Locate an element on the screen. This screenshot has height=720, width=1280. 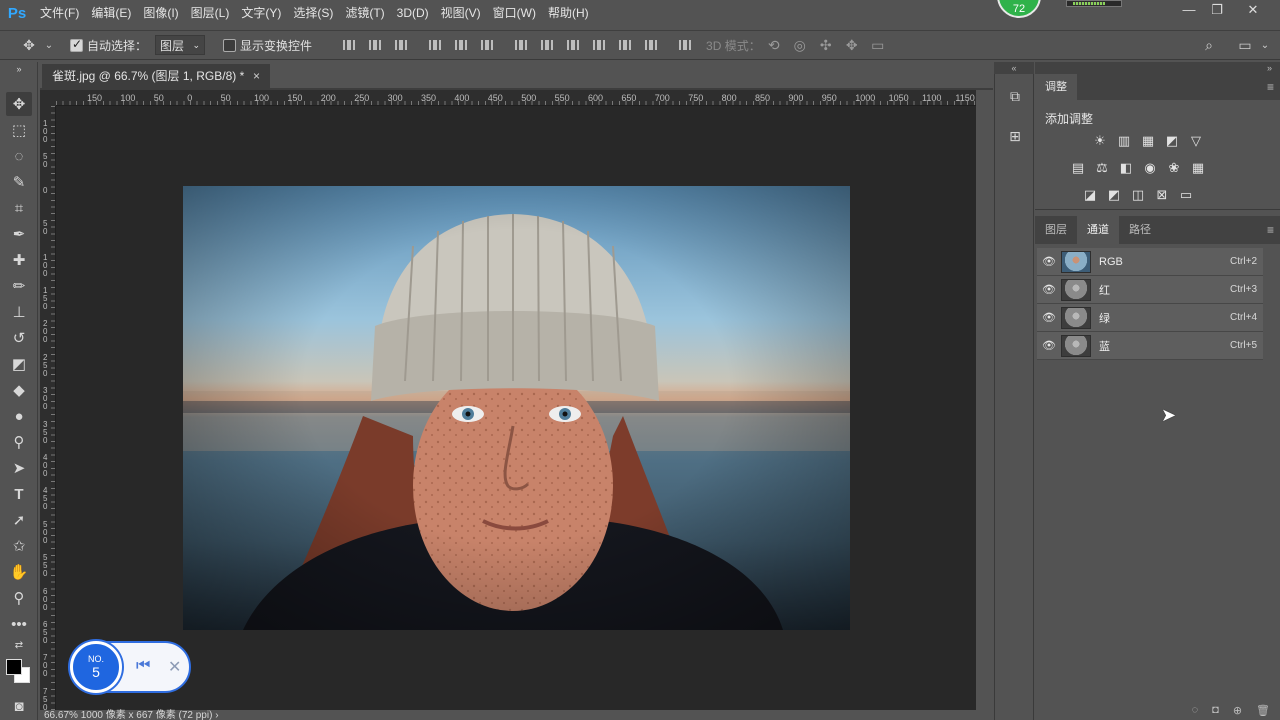
history-brush-tool-icon: ↺ is located at coordinates (19, 338).